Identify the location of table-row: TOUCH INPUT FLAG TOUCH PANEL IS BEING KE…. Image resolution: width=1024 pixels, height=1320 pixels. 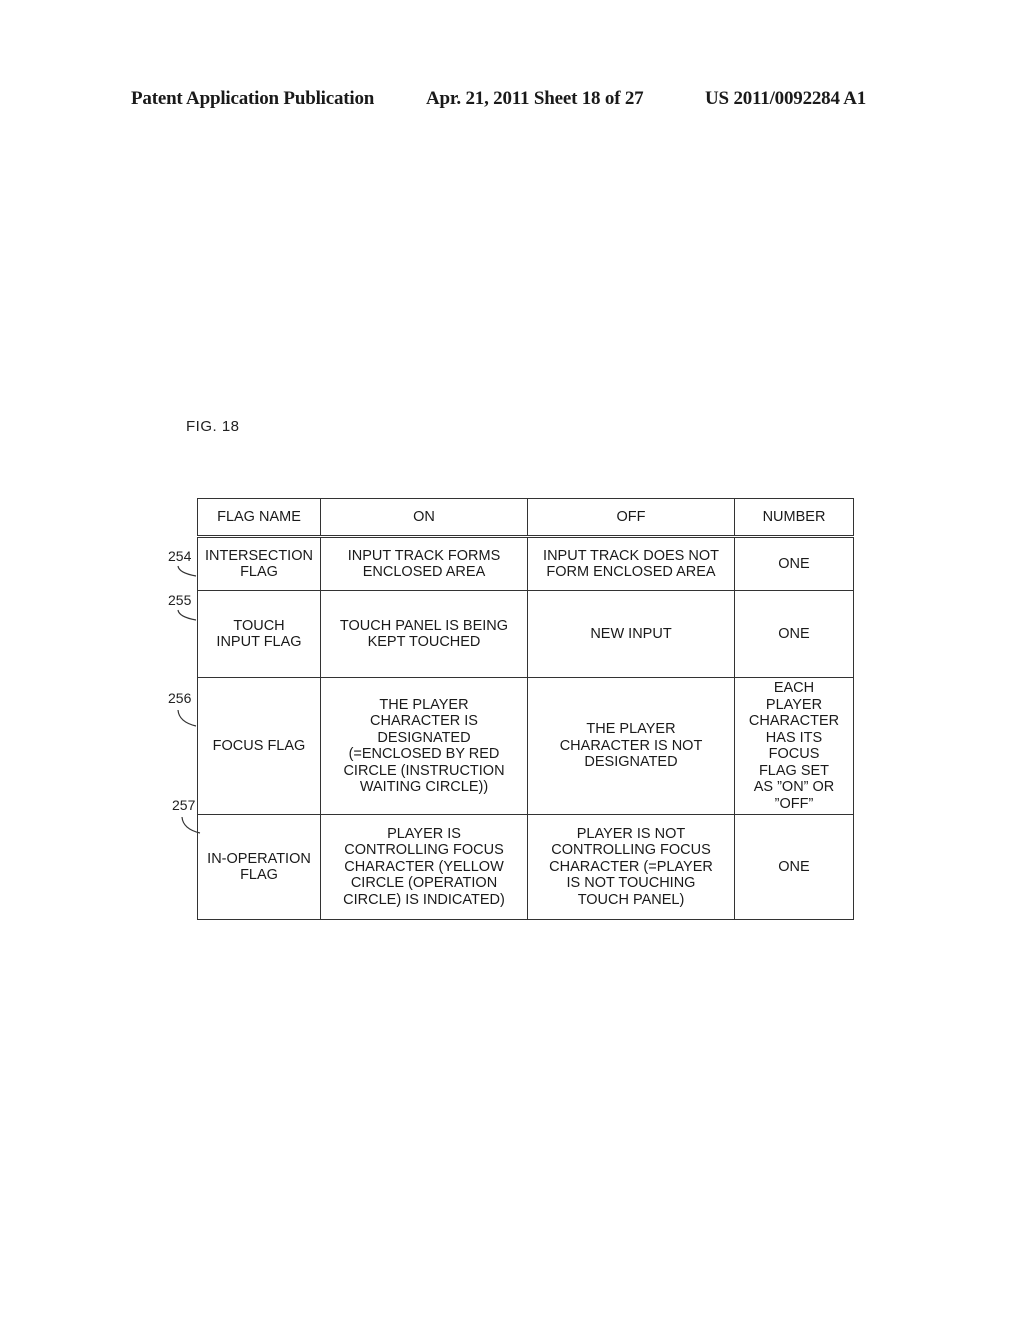
(525, 634).